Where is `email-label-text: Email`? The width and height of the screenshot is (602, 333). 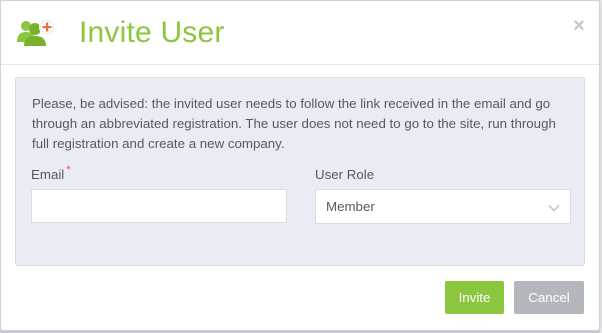 email-label-text: Email is located at coordinates (48, 174).